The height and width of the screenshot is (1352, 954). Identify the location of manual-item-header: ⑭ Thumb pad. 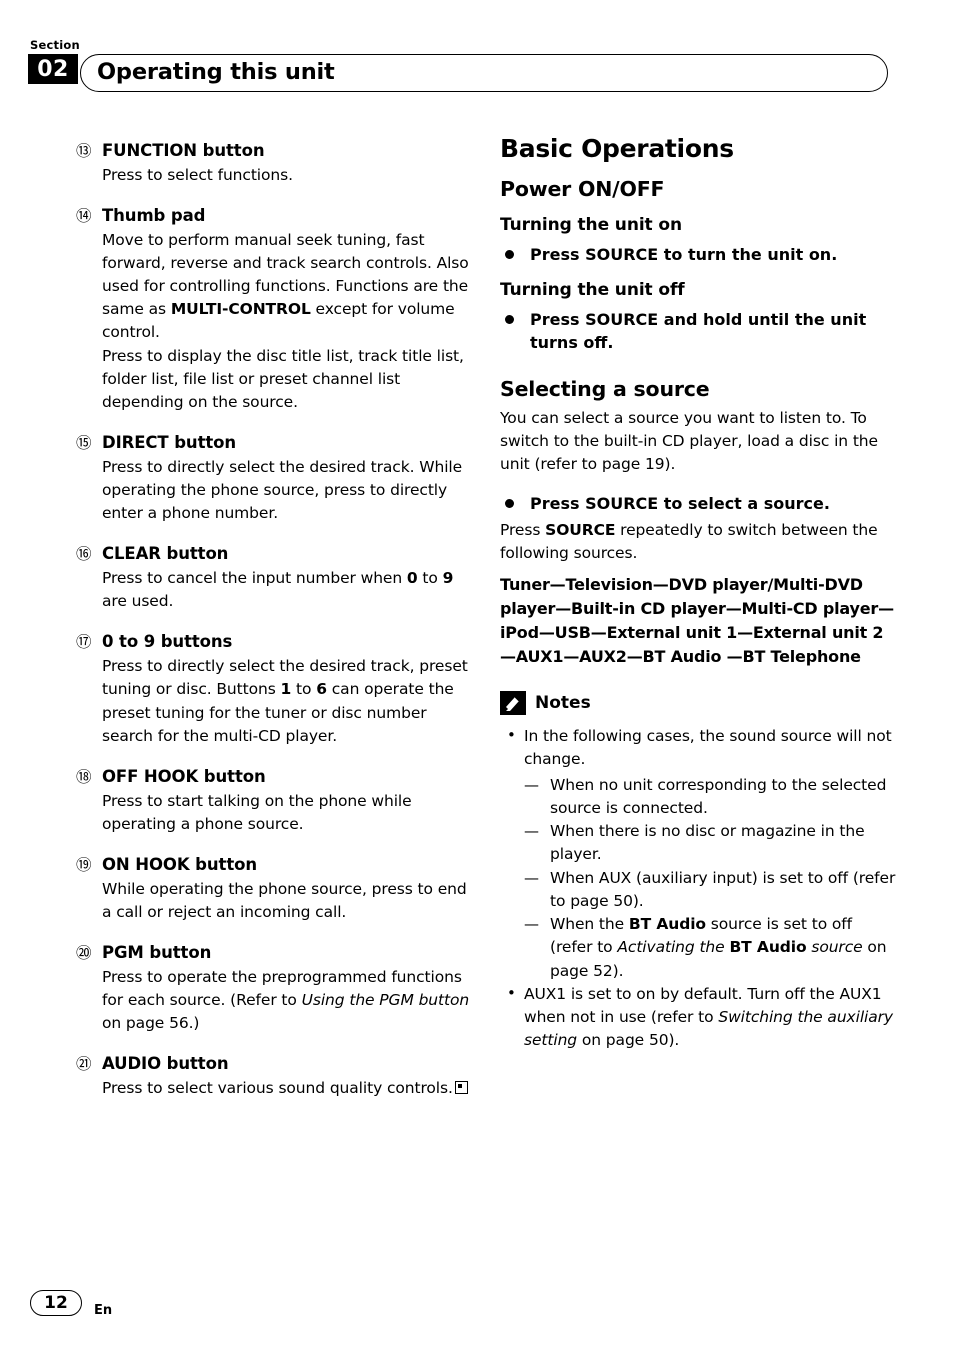
(276, 216).